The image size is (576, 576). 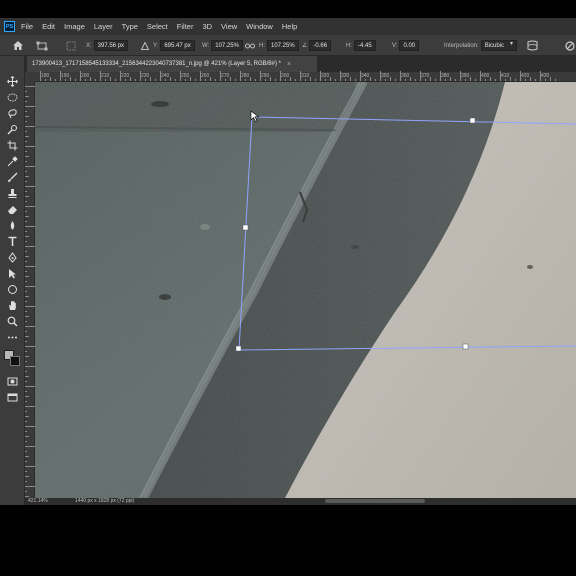 I want to click on interpolation-label: Interpolation:, so click(x=461, y=45).